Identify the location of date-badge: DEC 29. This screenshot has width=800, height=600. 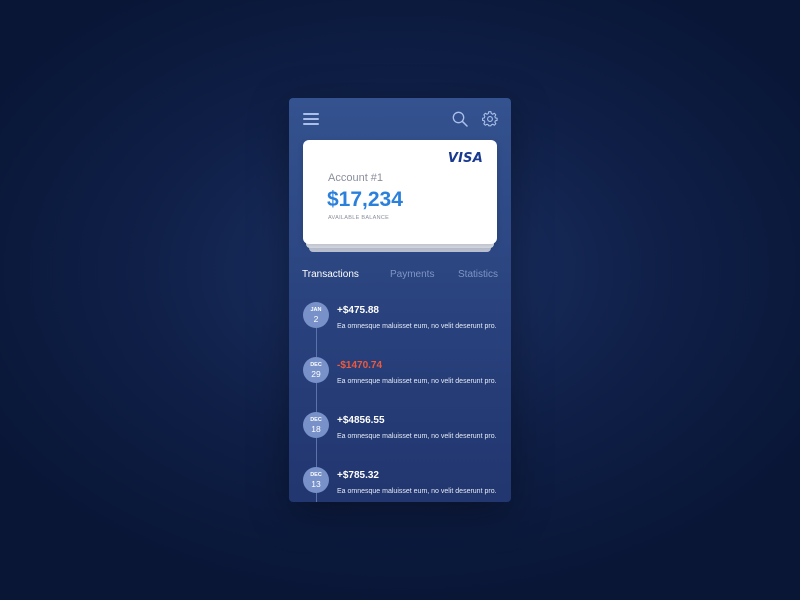
(316, 370).